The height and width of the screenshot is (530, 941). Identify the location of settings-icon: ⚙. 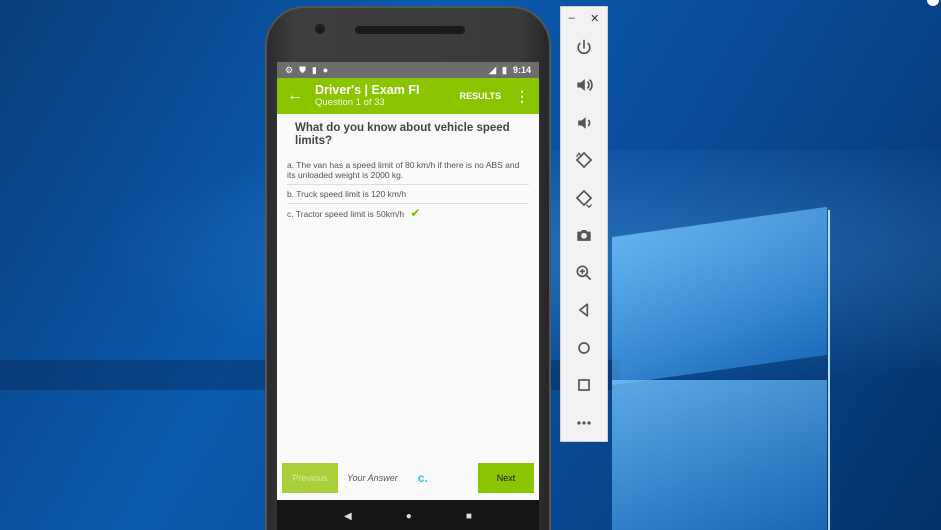
(289, 69).